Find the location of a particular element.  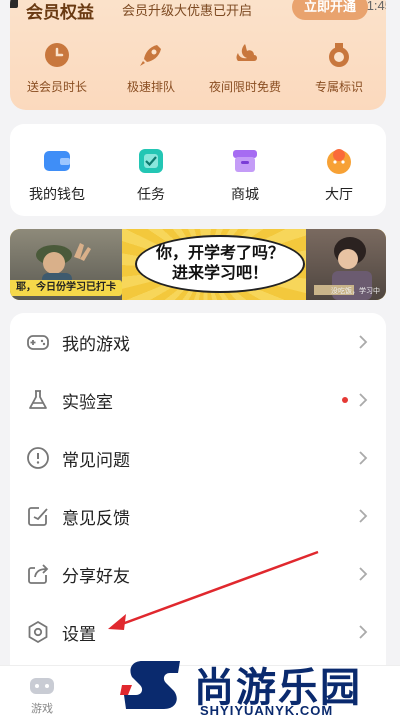

menu-label: 常见问题 is located at coordinates (96, 460).